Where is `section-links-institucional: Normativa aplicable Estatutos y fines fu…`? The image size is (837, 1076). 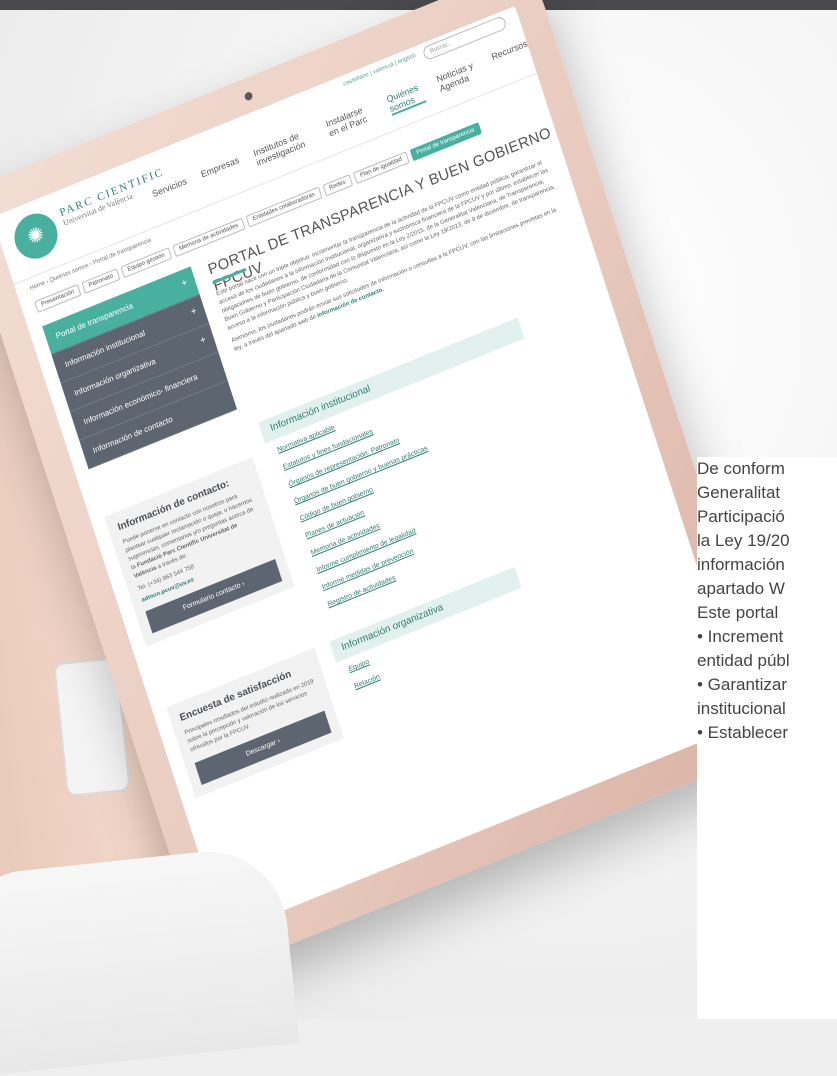
section-links-institucional: Normativa aplicable Estatutos y fines fu… is located at coordinates (425, 484).